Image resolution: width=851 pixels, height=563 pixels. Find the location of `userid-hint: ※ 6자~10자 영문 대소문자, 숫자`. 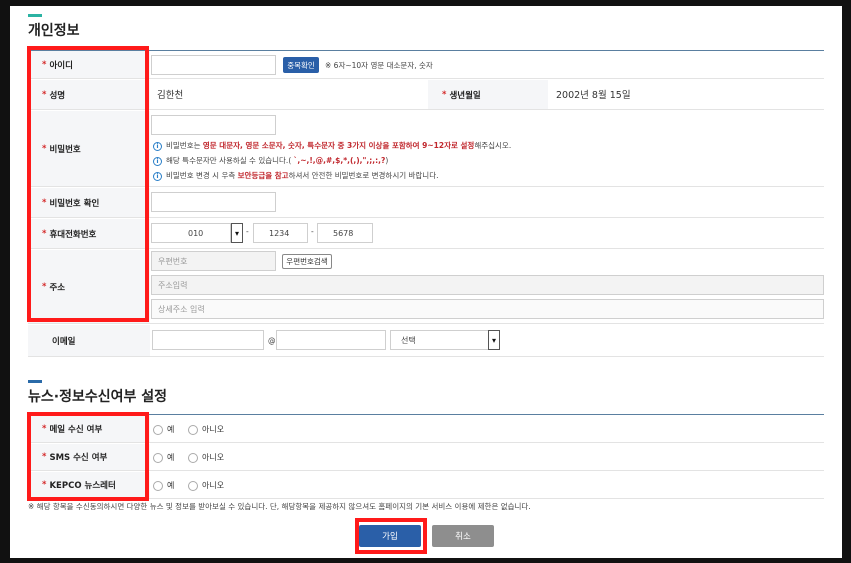

userid-hint: ※ 6자~10자 영문 대소문자, 숫자 is located at coordinates (379, 65).